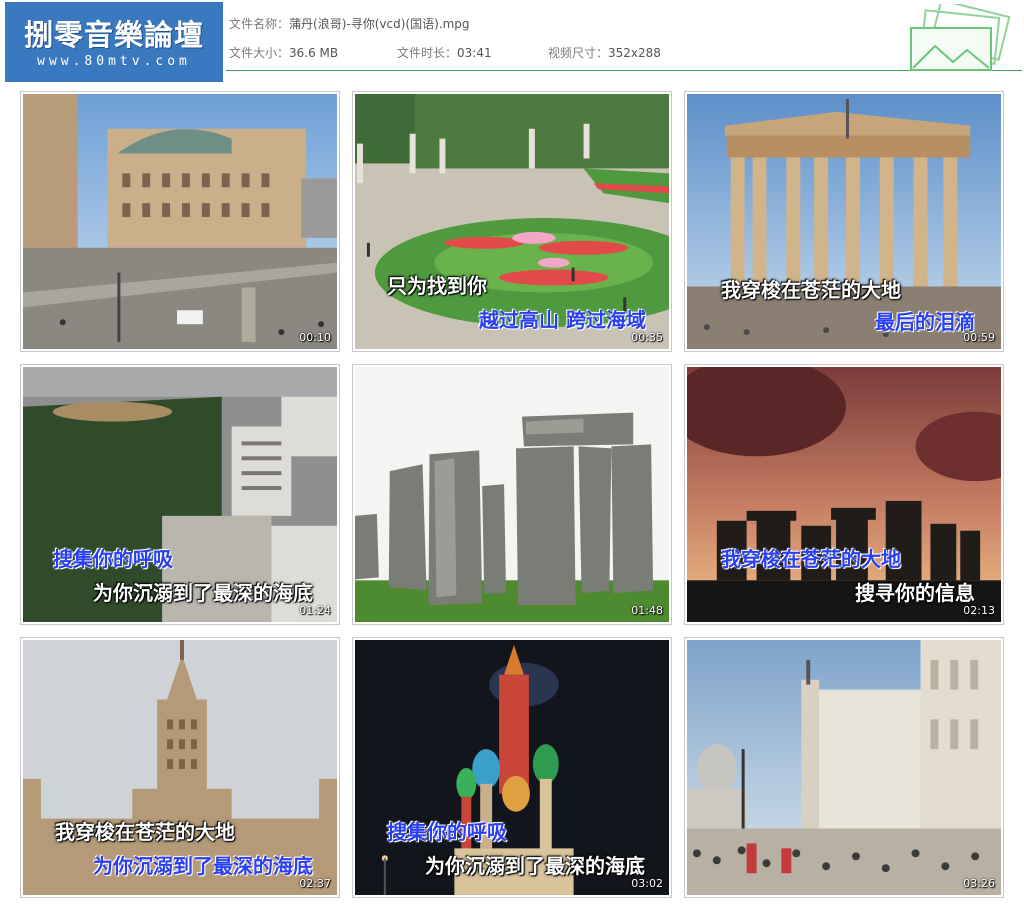 This screenshot has width=1024, height=918. What do you see at coordinates (979, 883) in the screenshot?
I see `timestamp: 03:26` at bounding box center [979, 883].